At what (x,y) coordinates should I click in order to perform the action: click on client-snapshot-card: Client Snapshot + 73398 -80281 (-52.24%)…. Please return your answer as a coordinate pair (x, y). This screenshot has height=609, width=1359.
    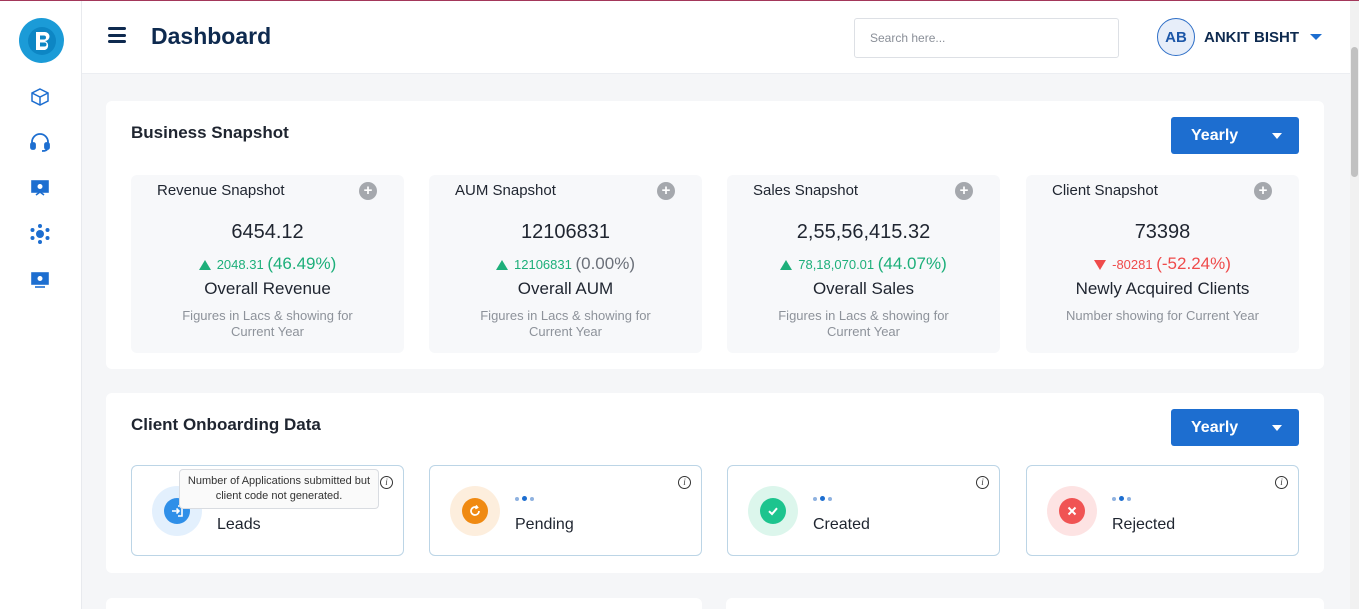
    Looking at the image, I should click on (1162, 264).